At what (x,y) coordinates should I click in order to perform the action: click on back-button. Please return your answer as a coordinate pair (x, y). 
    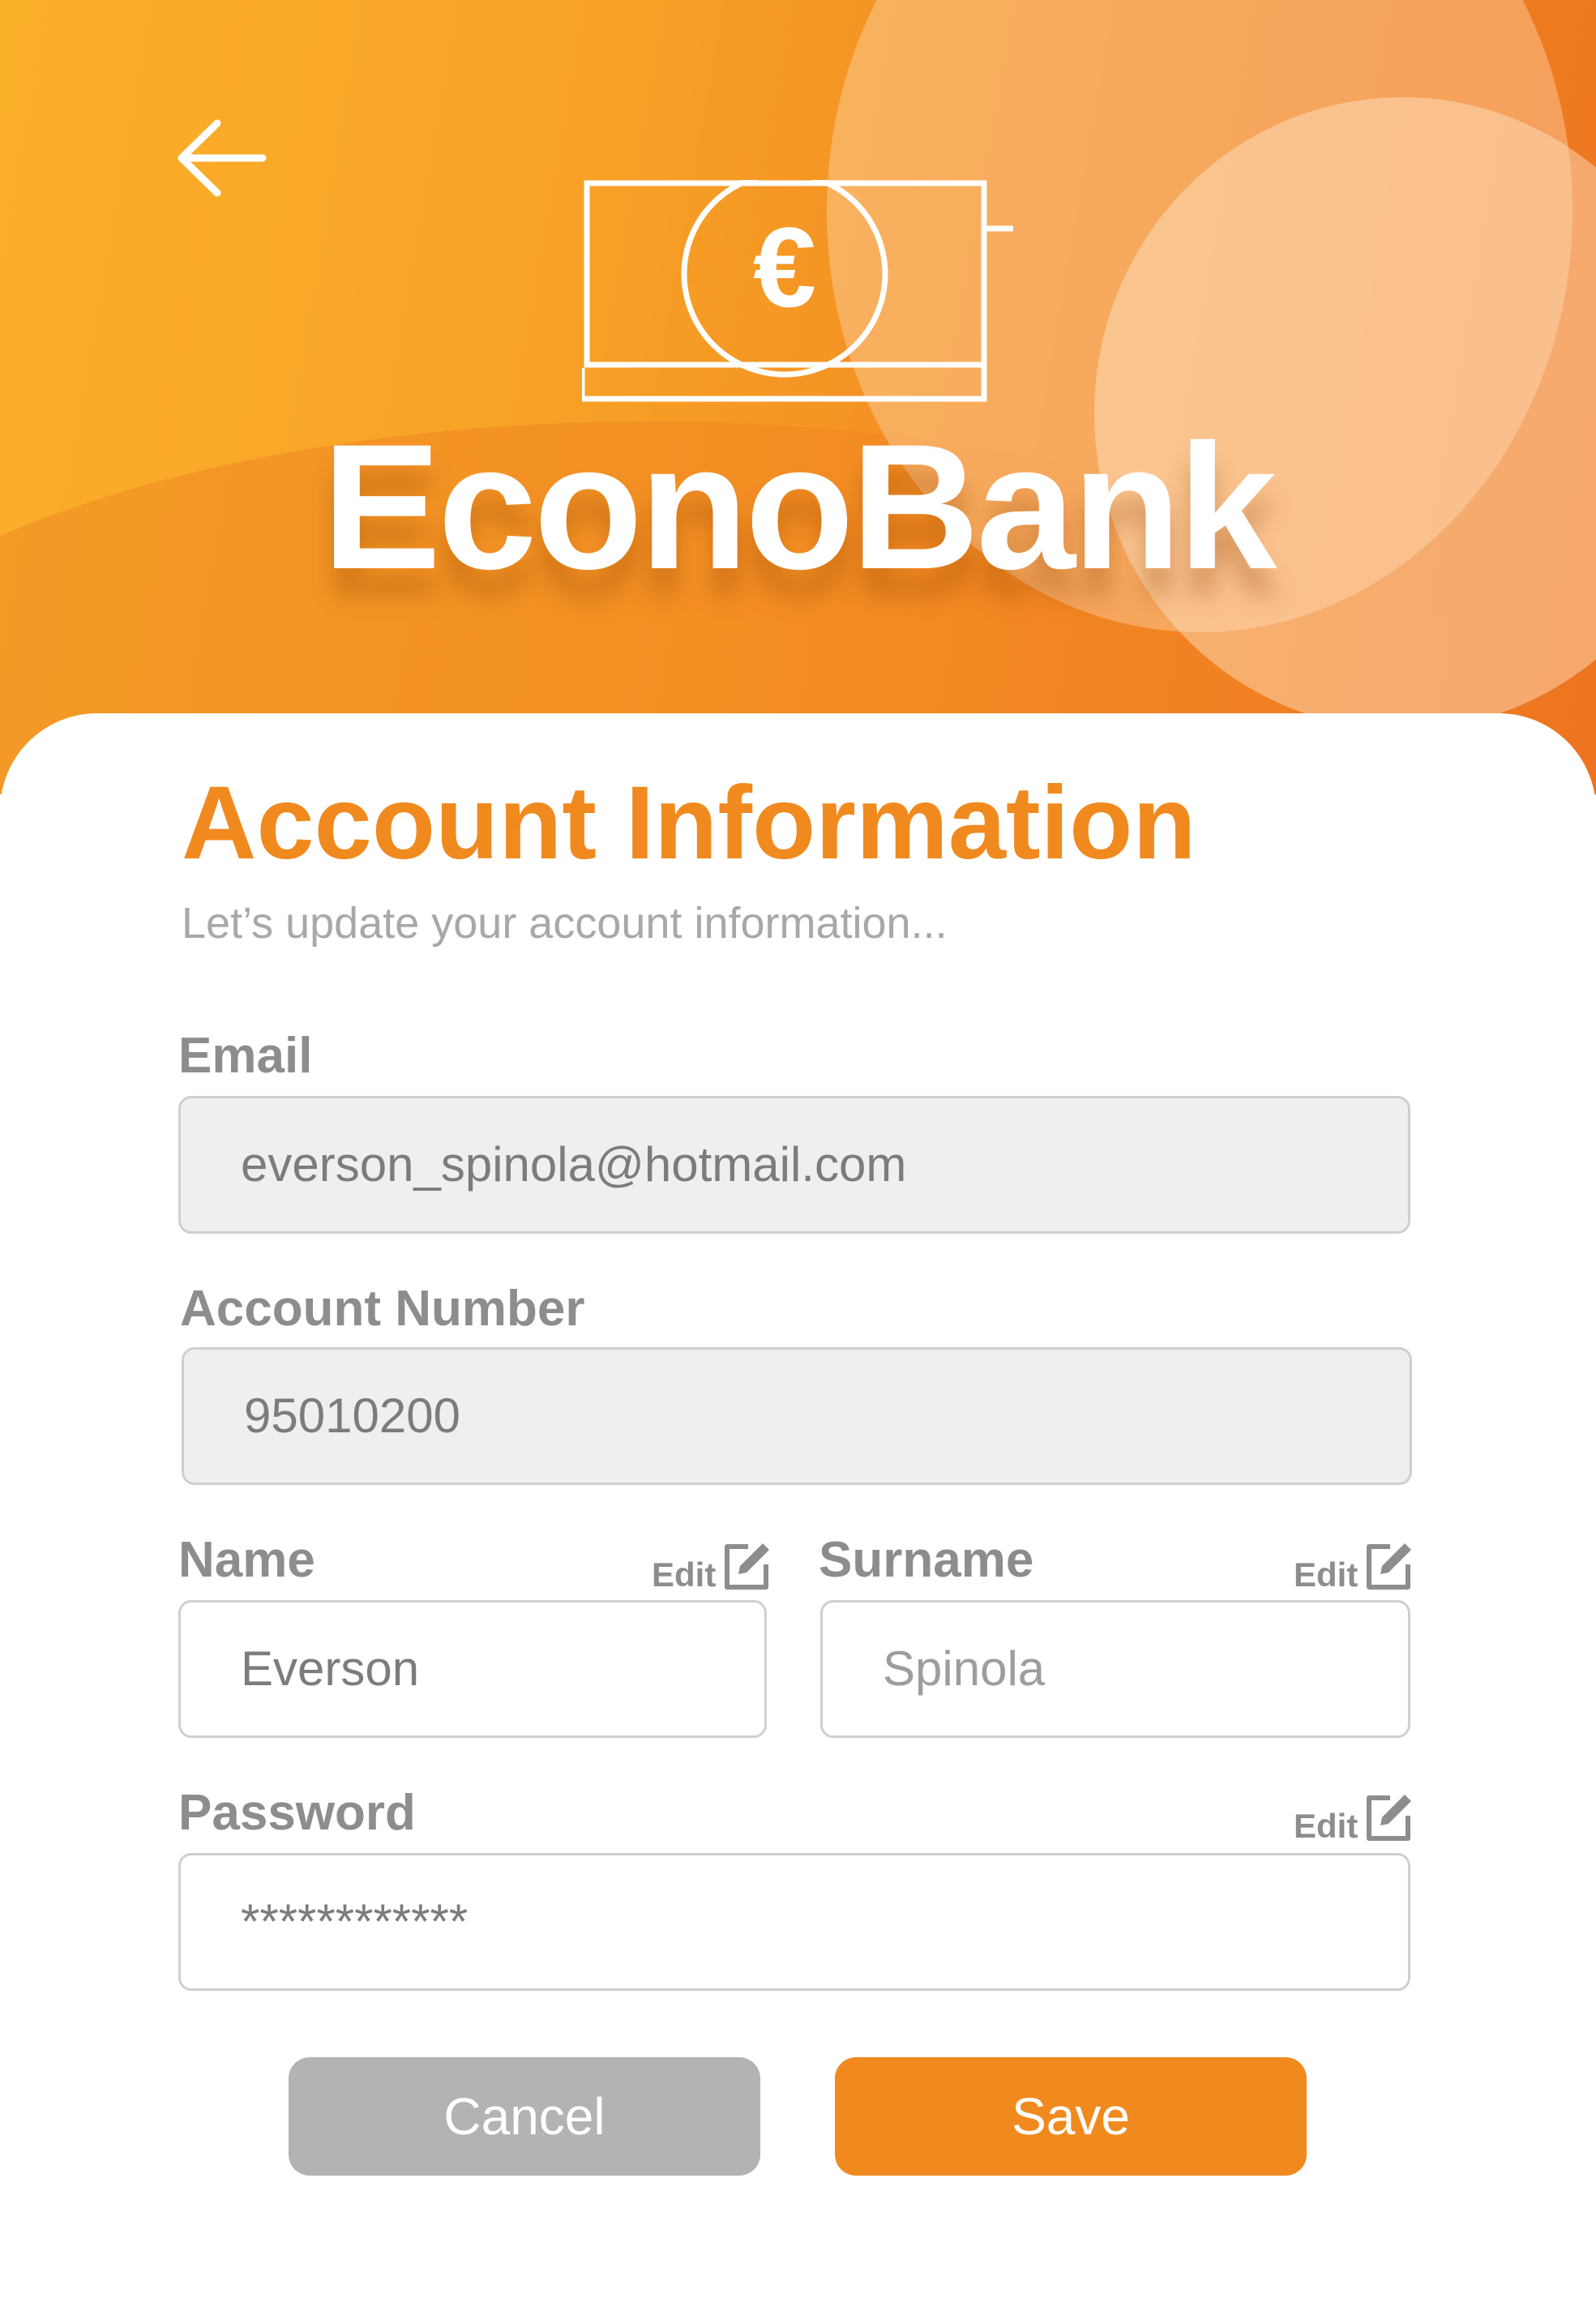
    Looking at the image, I should click on (220, 158).